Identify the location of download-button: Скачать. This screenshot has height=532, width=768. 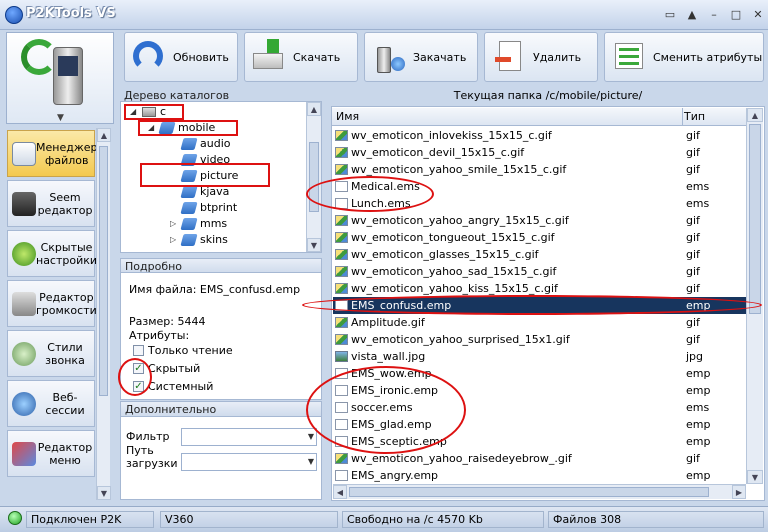
(301, 57).